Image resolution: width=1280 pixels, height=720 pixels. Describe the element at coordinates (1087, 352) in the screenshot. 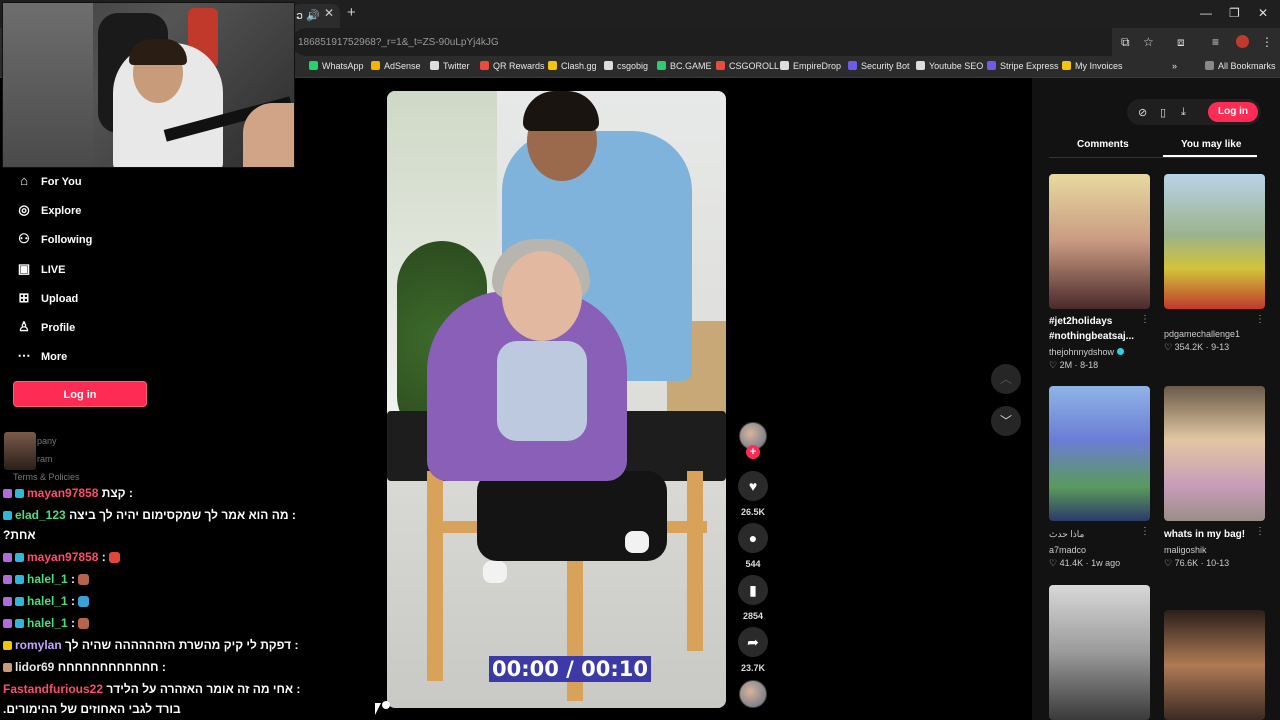

I see `card-author: thejohnnydshow` at that location.